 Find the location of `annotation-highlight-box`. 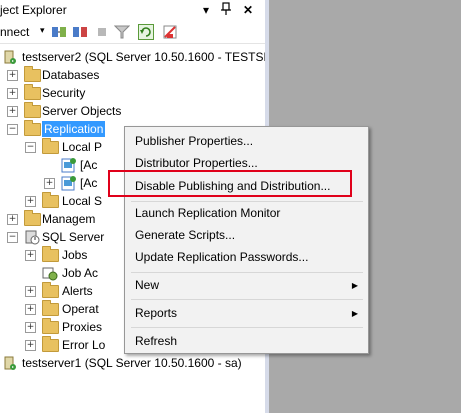

annotation-highlight-box is located at coordinates (230, 183).